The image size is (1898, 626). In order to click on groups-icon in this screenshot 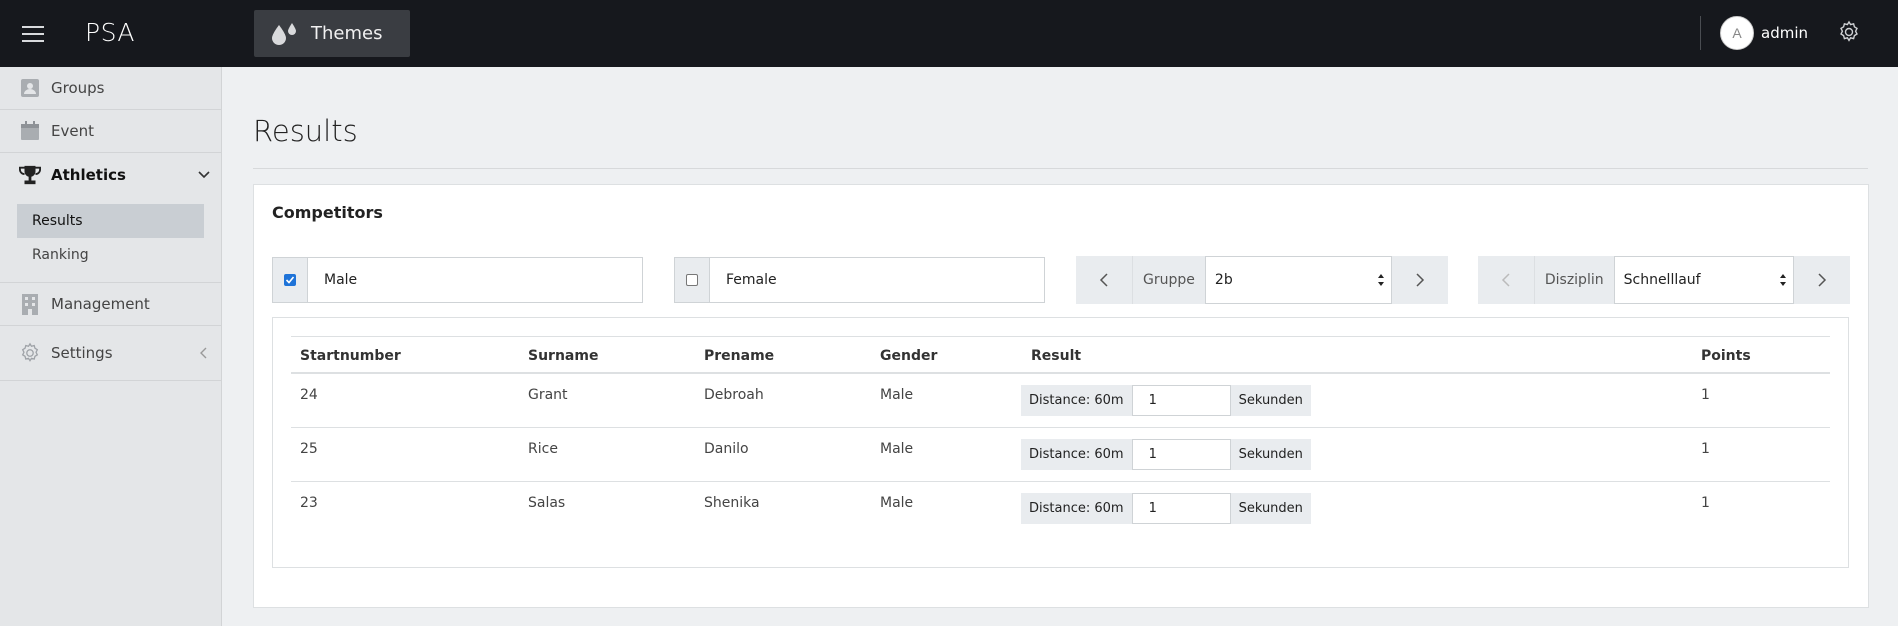, I will do `click(30, 88)`.